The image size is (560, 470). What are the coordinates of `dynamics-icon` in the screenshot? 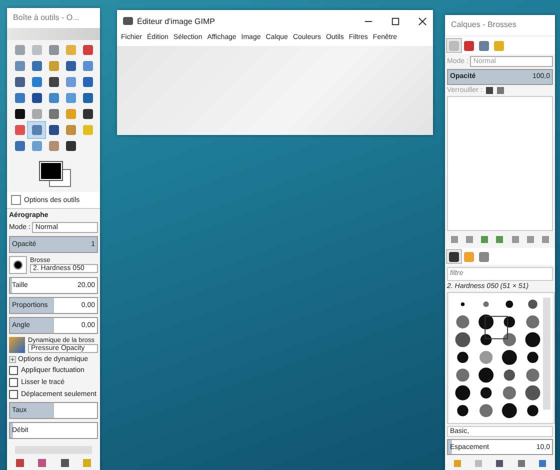 It's located at (17, 345).